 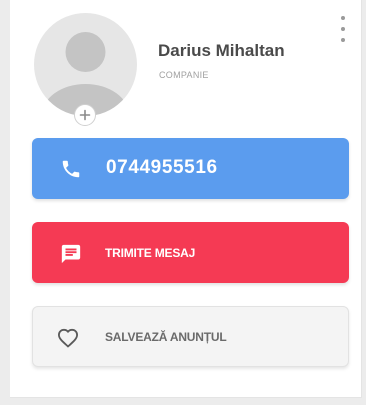 I want to click on kebab-icon, so click(x=343, y=29).